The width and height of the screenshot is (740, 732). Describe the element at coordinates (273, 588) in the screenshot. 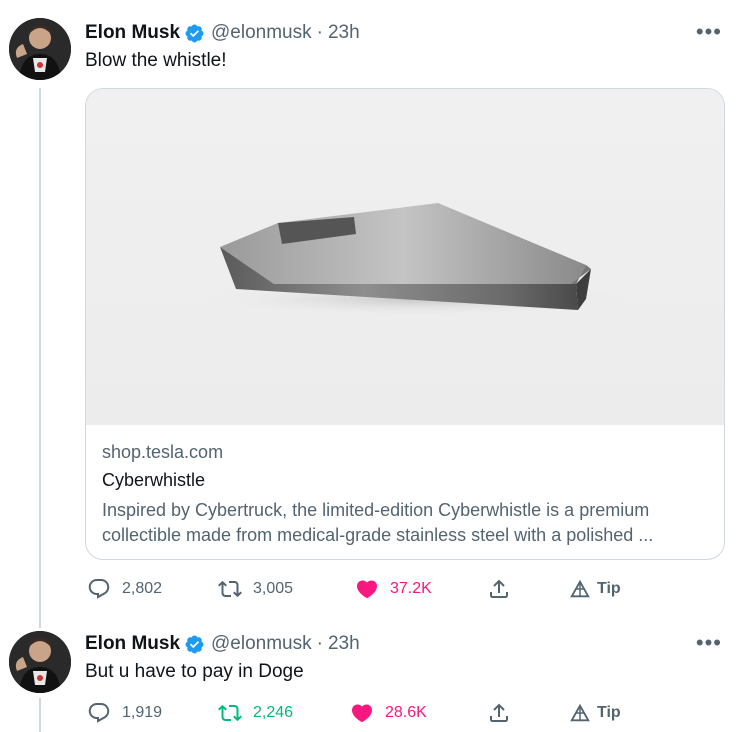

I see `retweet-count: 3,005` at that location.